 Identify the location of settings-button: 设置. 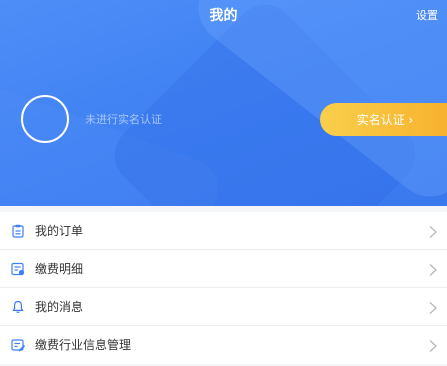
(427, 16).